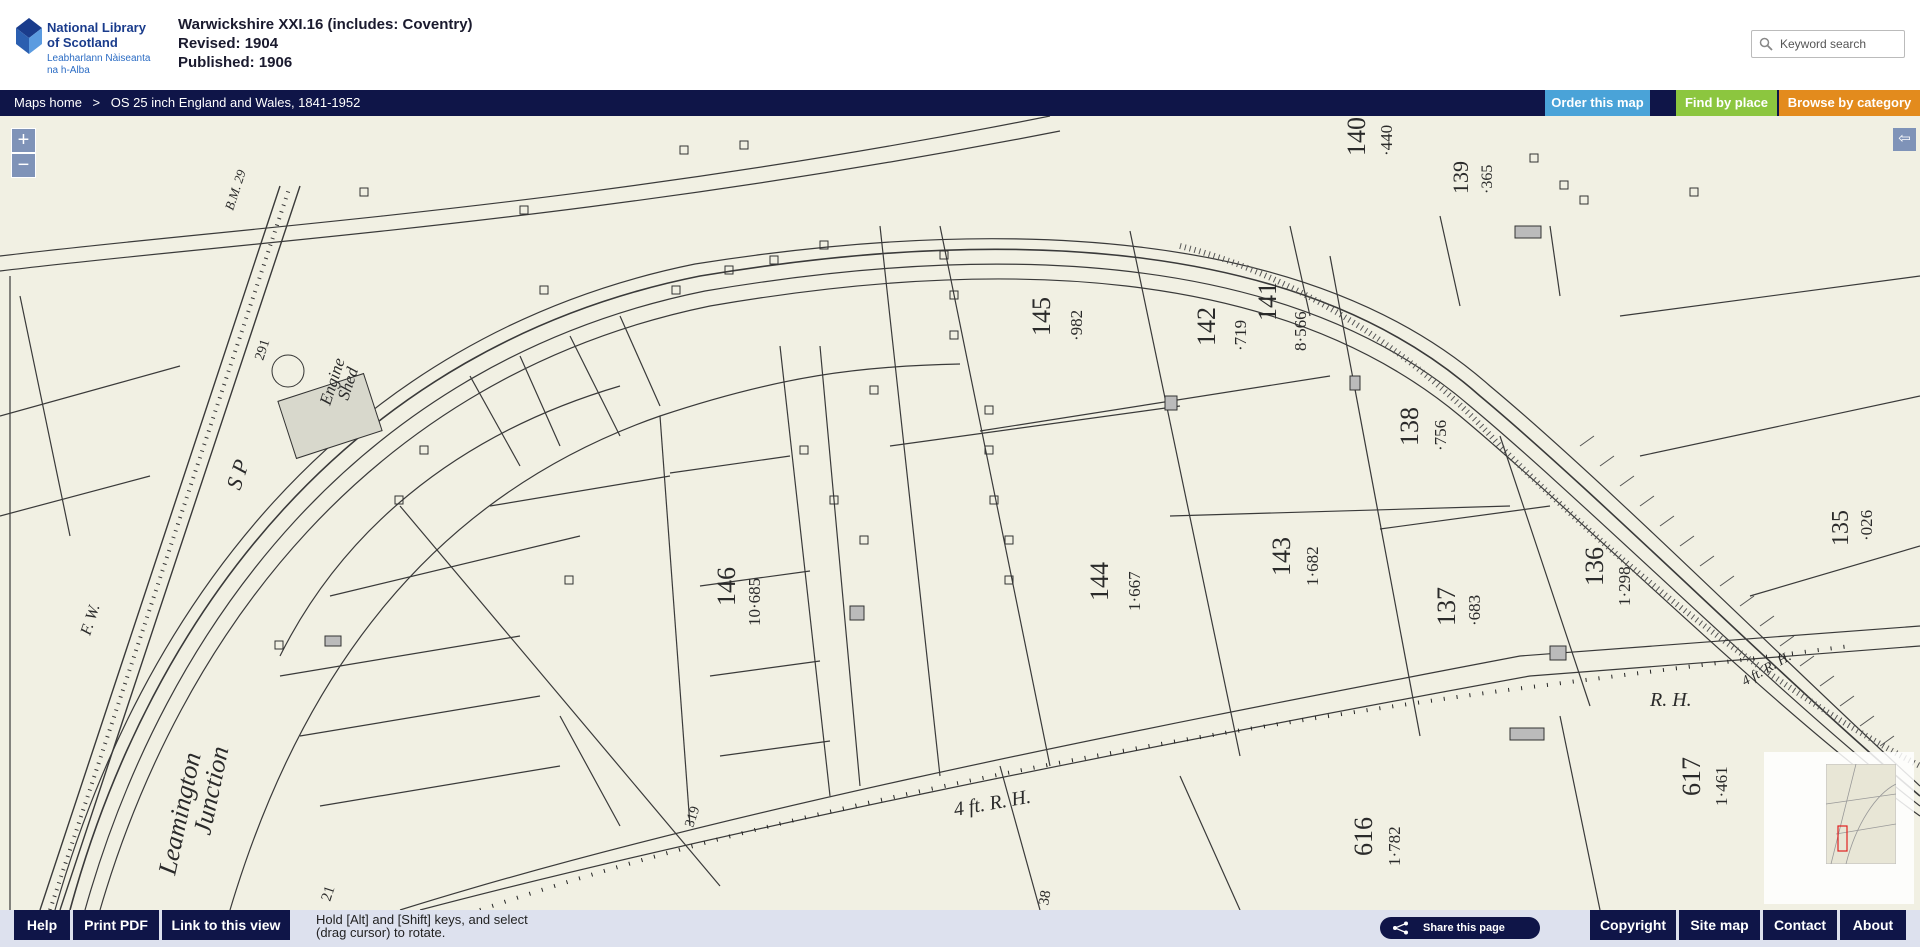 This screenshot has width=1920, height=947. I want to click on parcel-142-number: 142, so click(1206, 326).